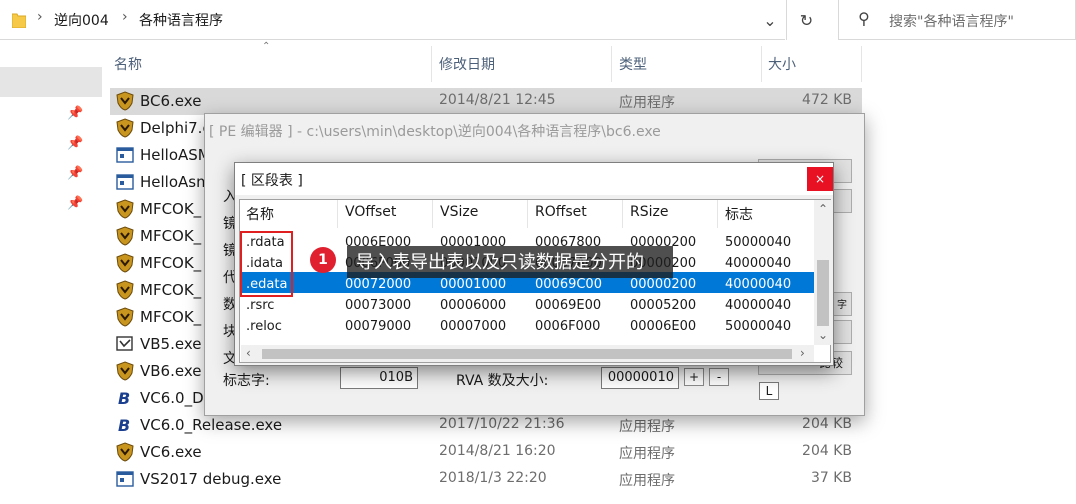 The height and width of the screenshot is (504, 1076). Describe the element at coordinates (210, 479) in the screenshot. I see `file-name: VS2017 debug.exe` at that location.